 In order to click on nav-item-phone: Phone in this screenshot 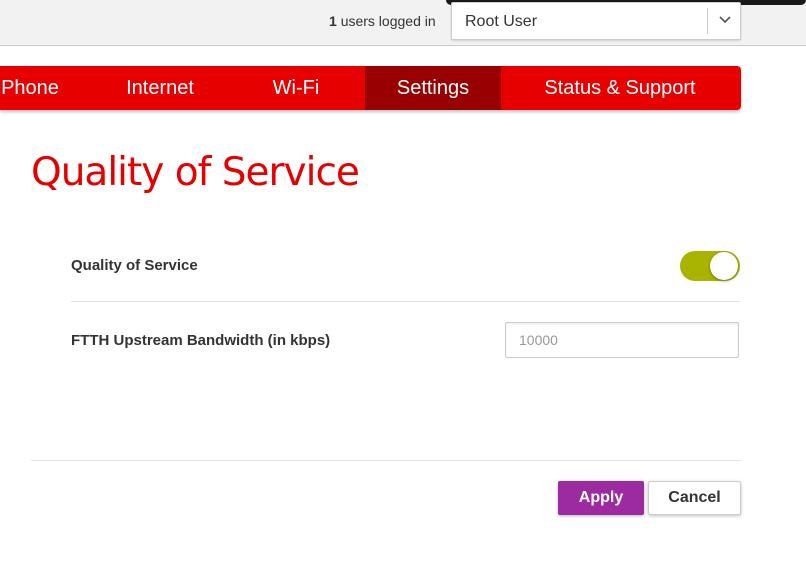, I will do `click(33, 88)`.